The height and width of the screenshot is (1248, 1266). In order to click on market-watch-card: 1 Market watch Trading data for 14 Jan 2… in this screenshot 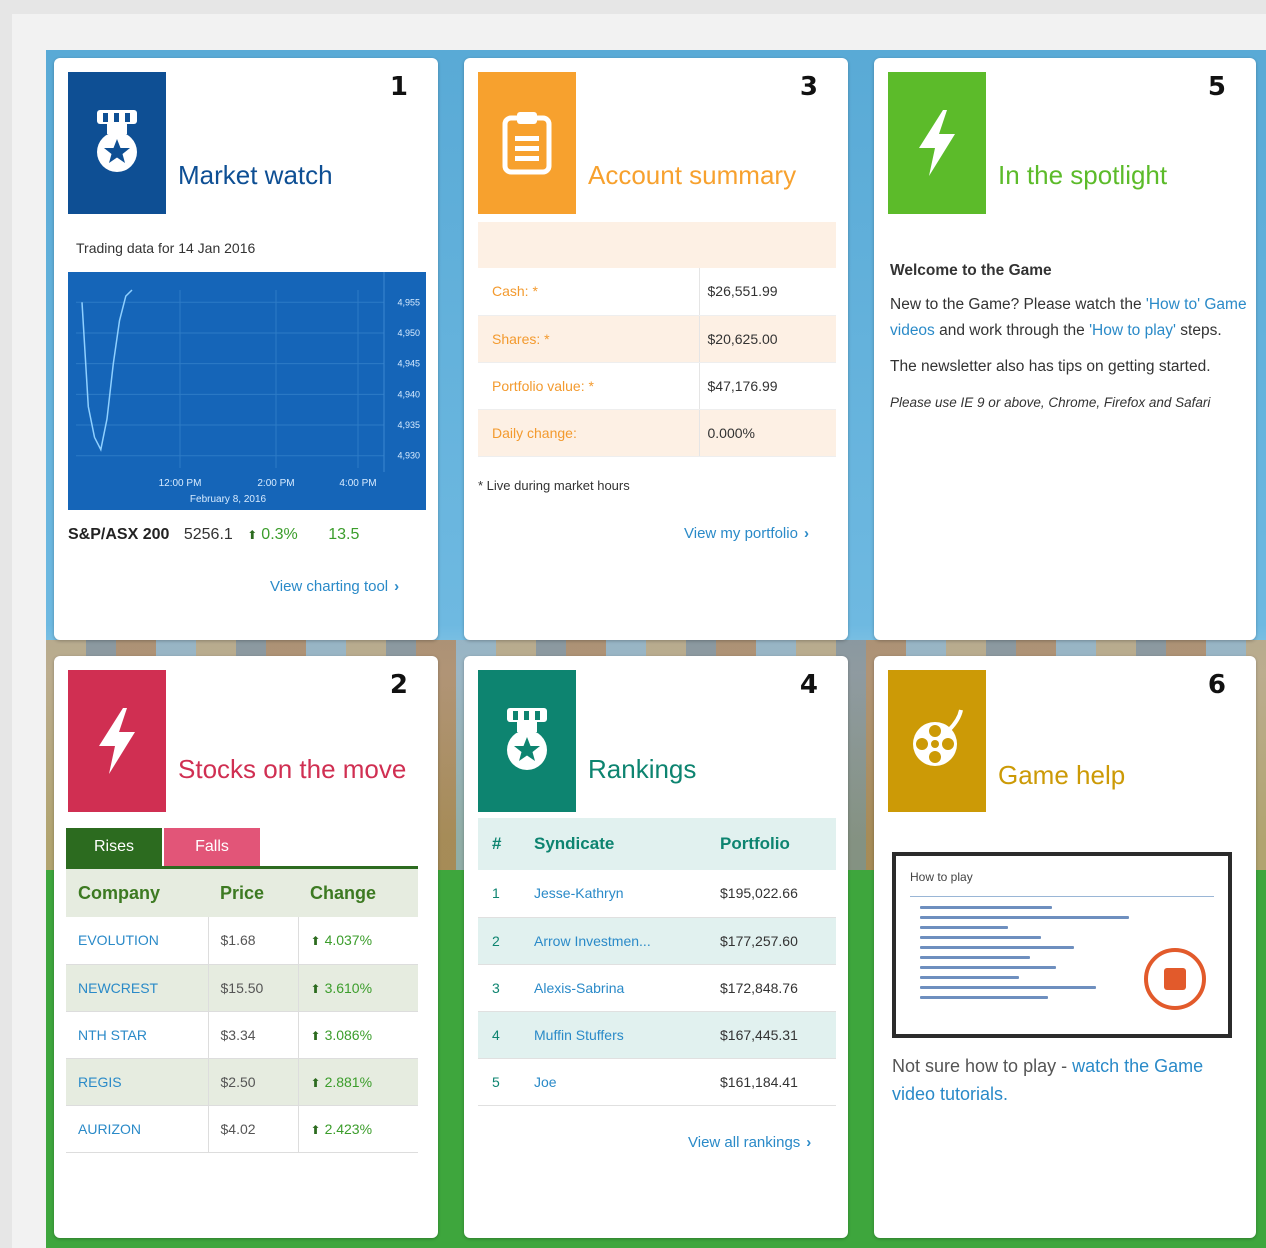, I will do `click(246, 349)`.